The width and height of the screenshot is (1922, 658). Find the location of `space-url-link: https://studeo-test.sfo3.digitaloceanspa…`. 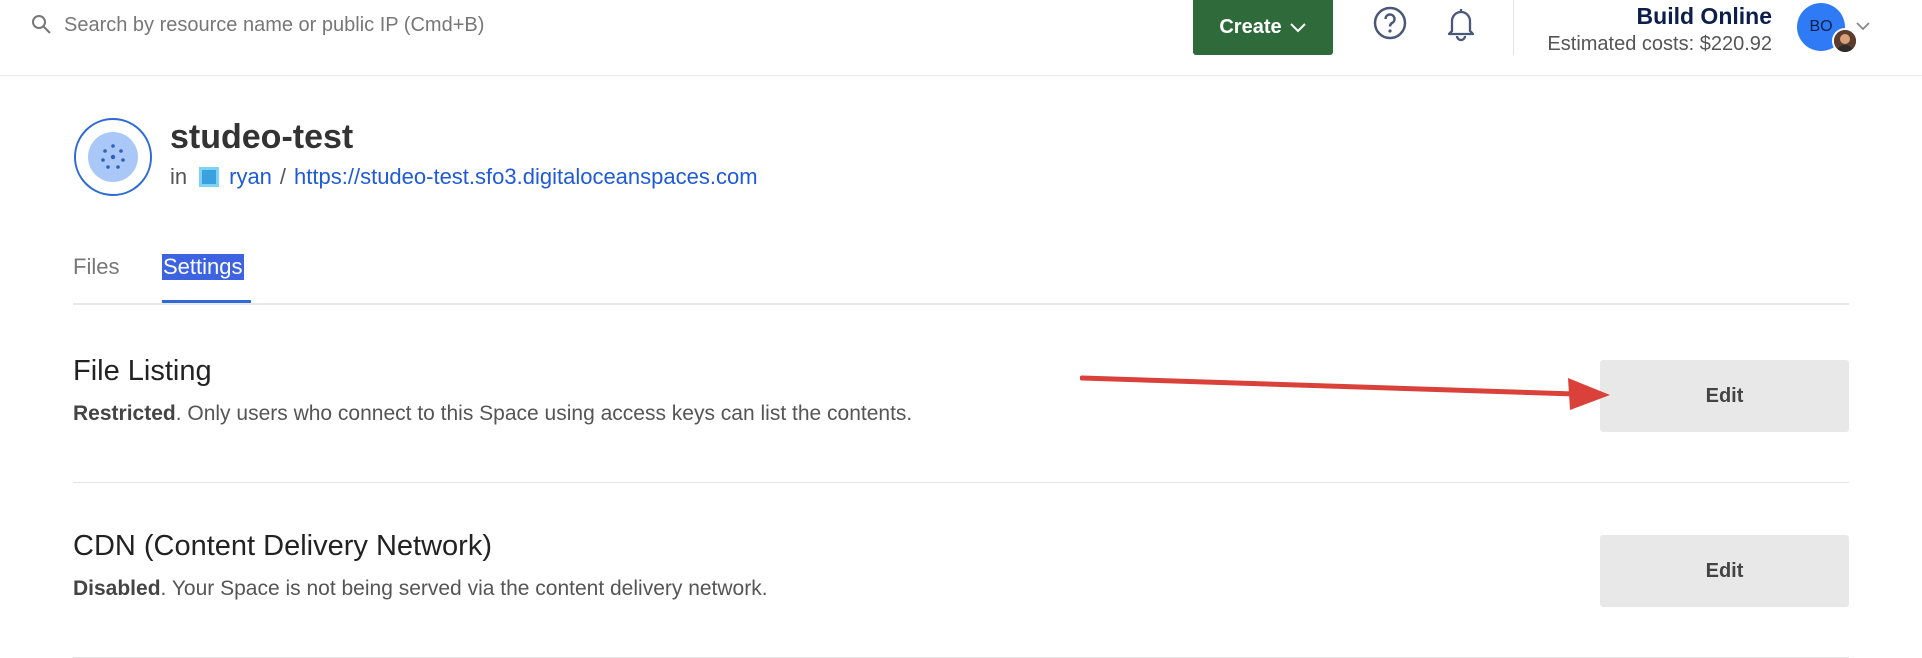

space-url-link: https://studeo-test.sfo3.digitaloceanspa… is located at coordinates (525, 177).